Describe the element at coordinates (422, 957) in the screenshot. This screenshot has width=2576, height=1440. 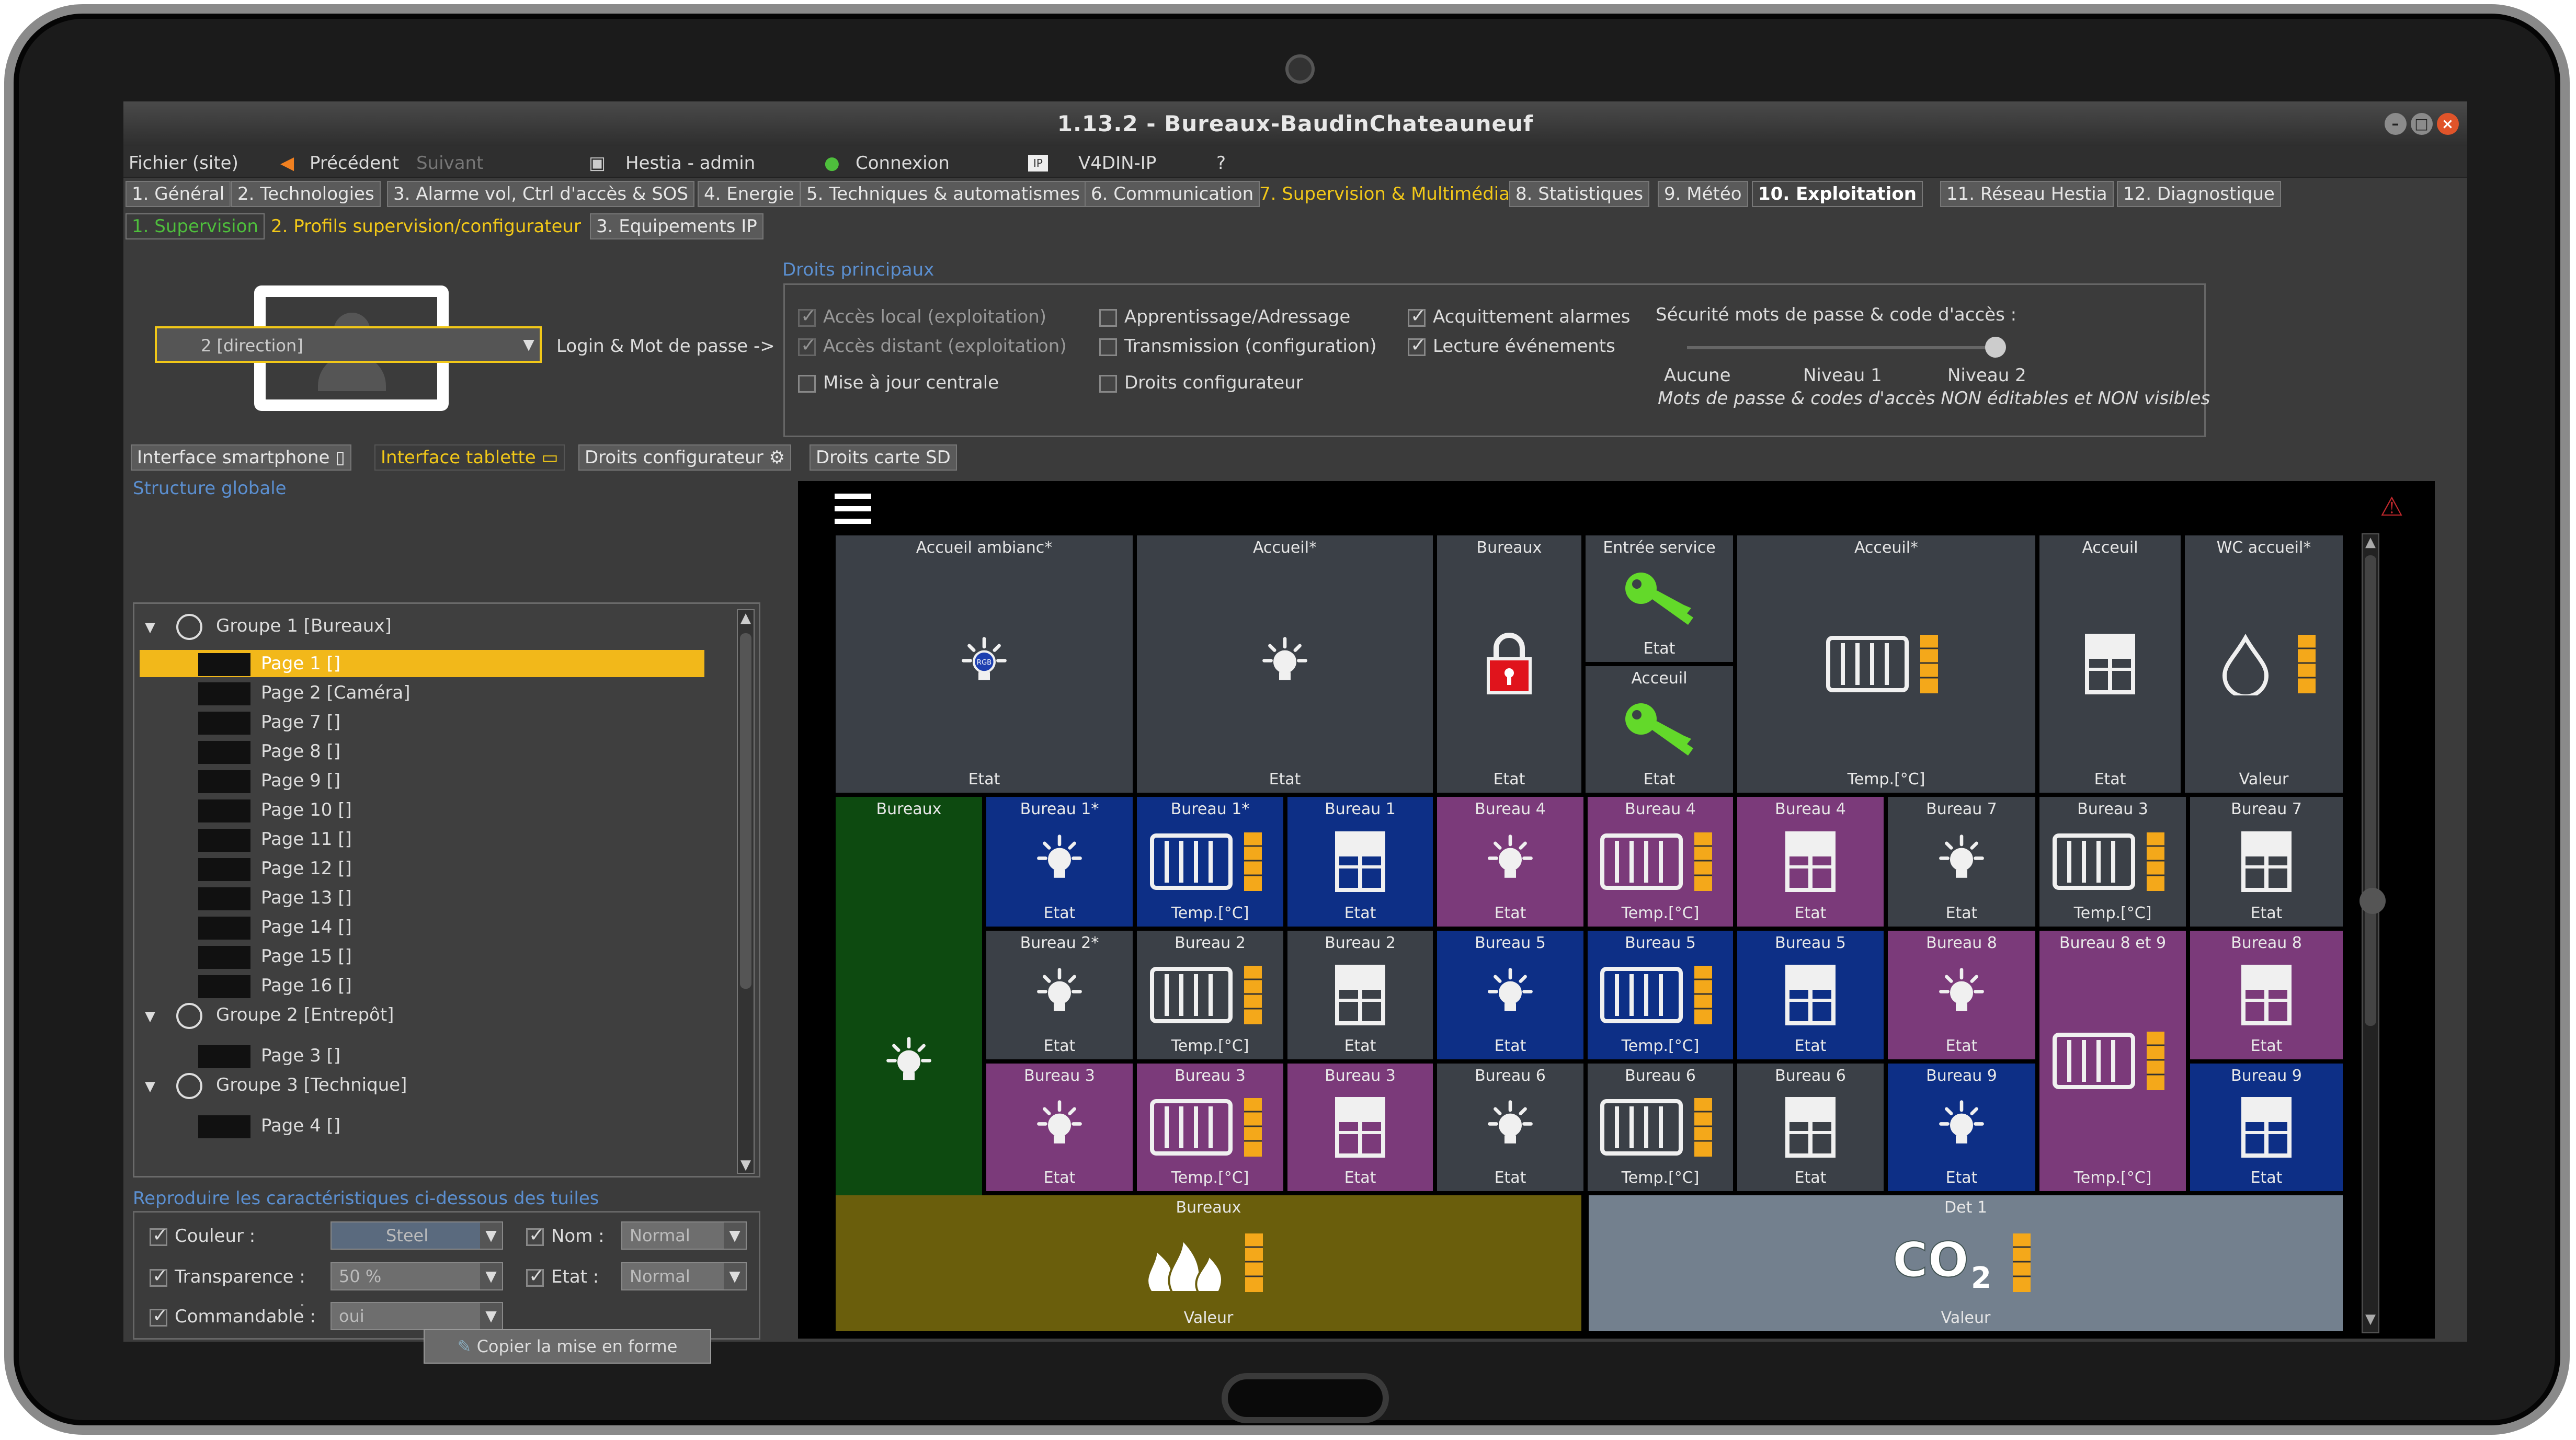
I see `tree-page: Page 15 []` at that location.